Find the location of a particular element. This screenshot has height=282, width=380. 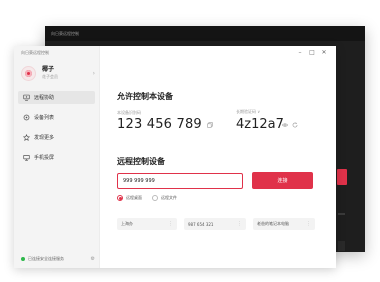

background-accent-button is located at coordinates (342, 177).